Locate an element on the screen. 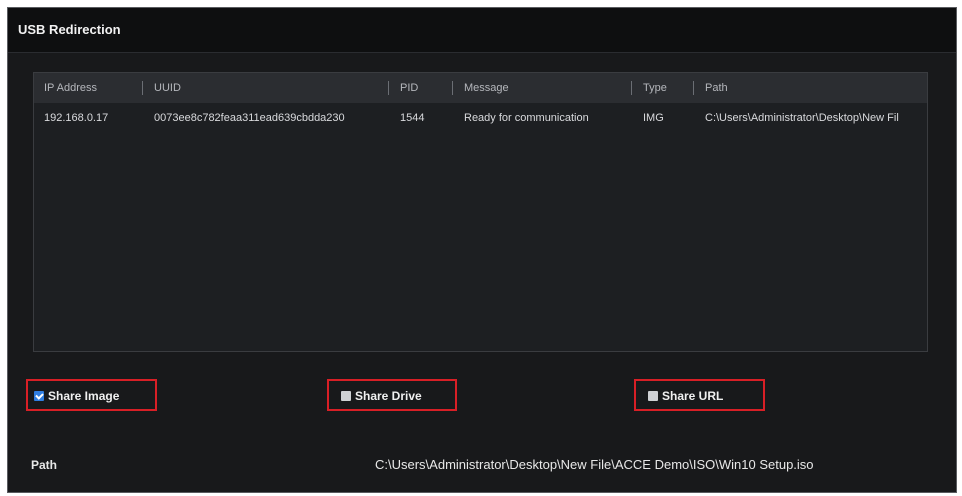  share-drive-option: Share Drive is located at coordinates (392, 395).